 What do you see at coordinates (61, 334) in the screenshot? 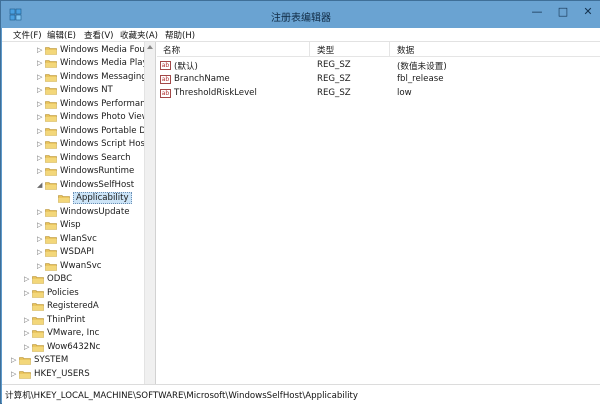
I see `tree-item: ▷ VMware, Inc` at bounding box center [61, 334].